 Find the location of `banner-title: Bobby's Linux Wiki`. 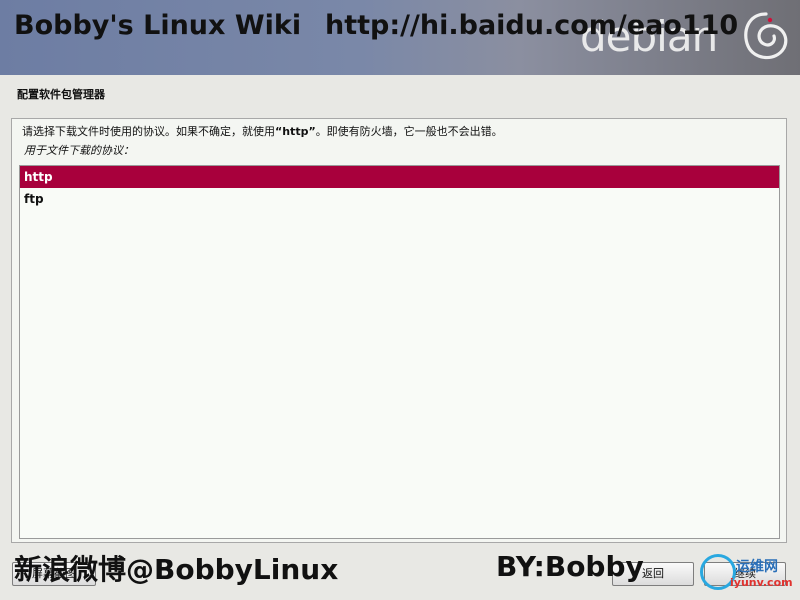

banner-title: Bobby's Linux Wiki is located at coordinates (158, 25).